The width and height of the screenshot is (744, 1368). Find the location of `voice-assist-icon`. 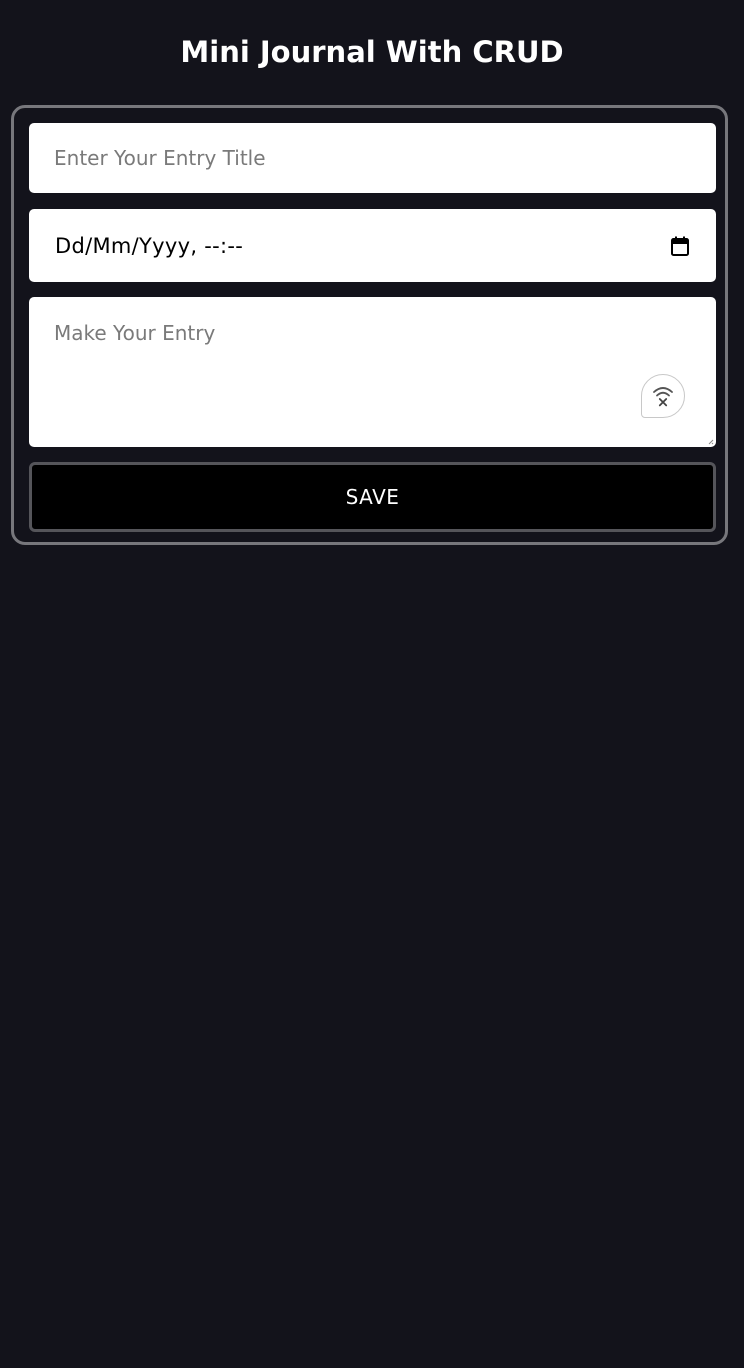

voice-assist-icon is located at coordinates (663, 396).